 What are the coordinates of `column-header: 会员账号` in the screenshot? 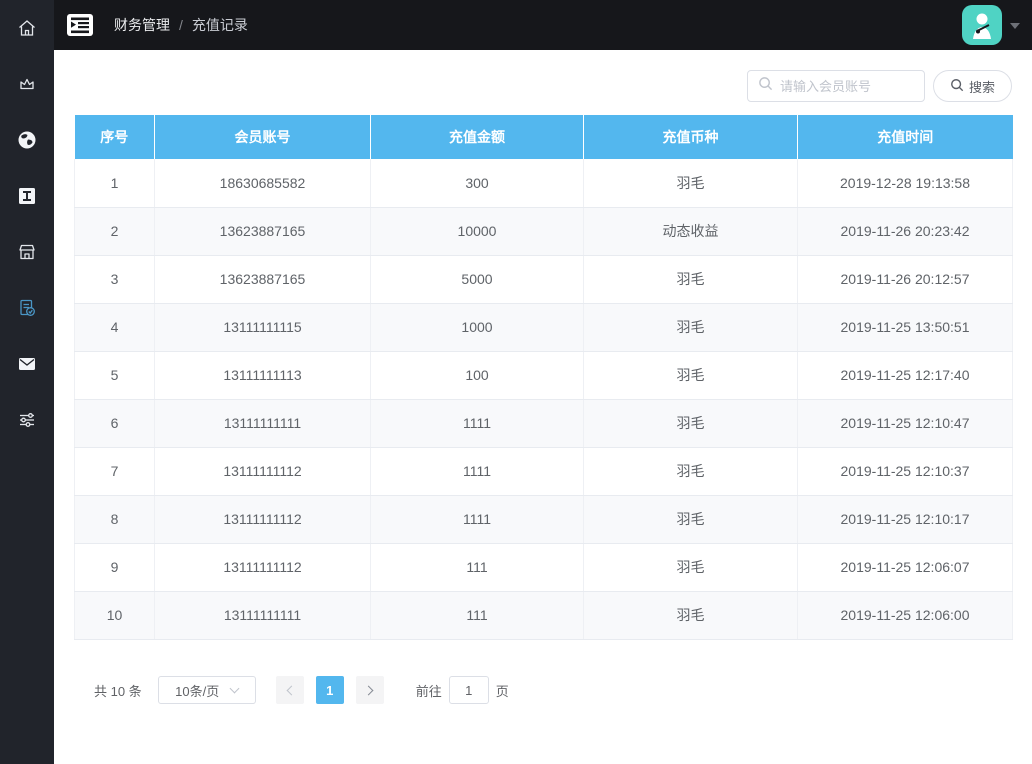 It's located at (262, 137).